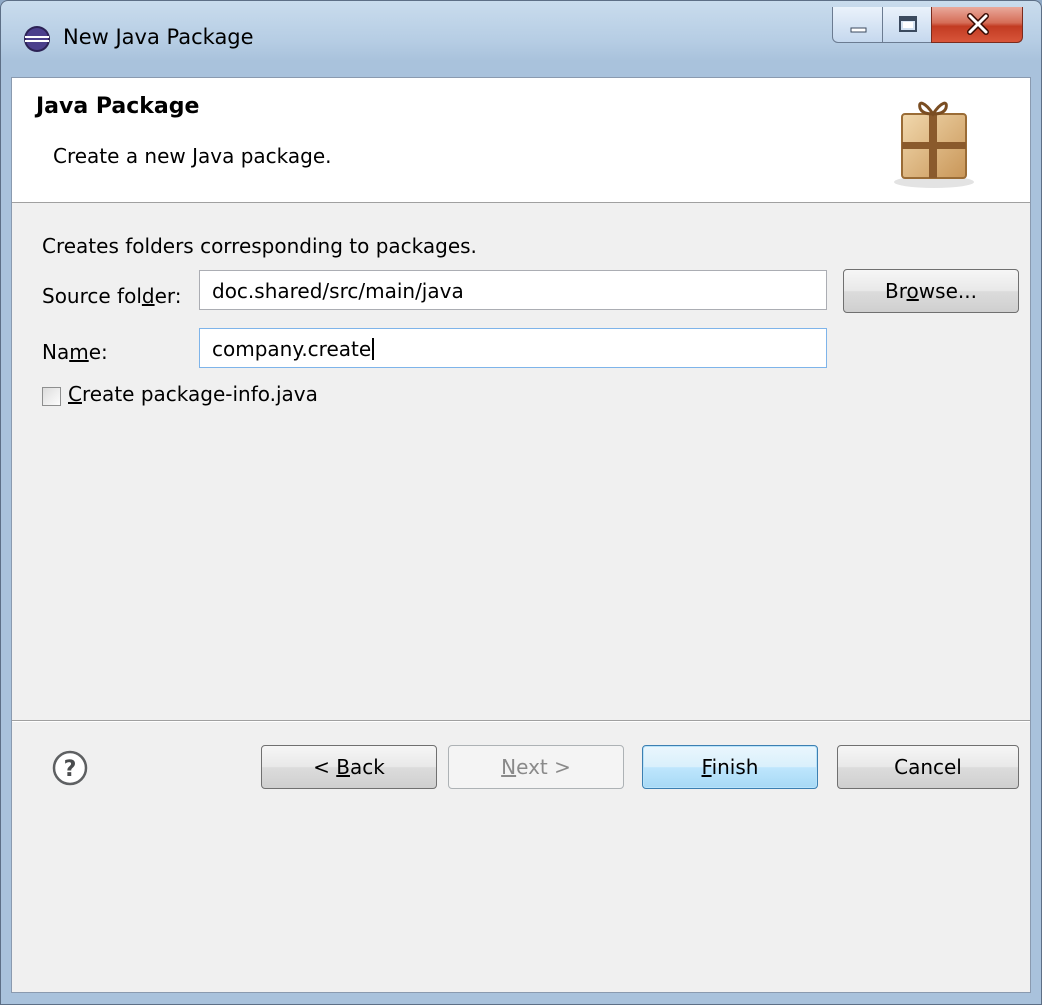 The image size is (1042, 1005). What do you see at coordinates (37, 39) in the screenshot?
I see `eclipse-icon` at bounding box center [37, 39].